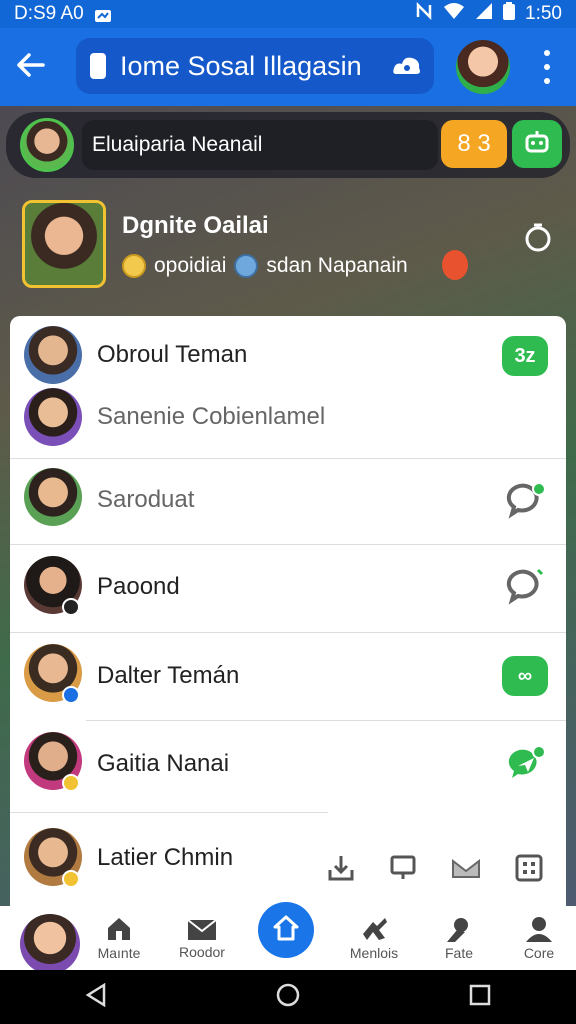  What do you see at coordinates (146, 499) in the screenshot?
I see `list-item-name: Saroduat` at bounding box center [146, 499].